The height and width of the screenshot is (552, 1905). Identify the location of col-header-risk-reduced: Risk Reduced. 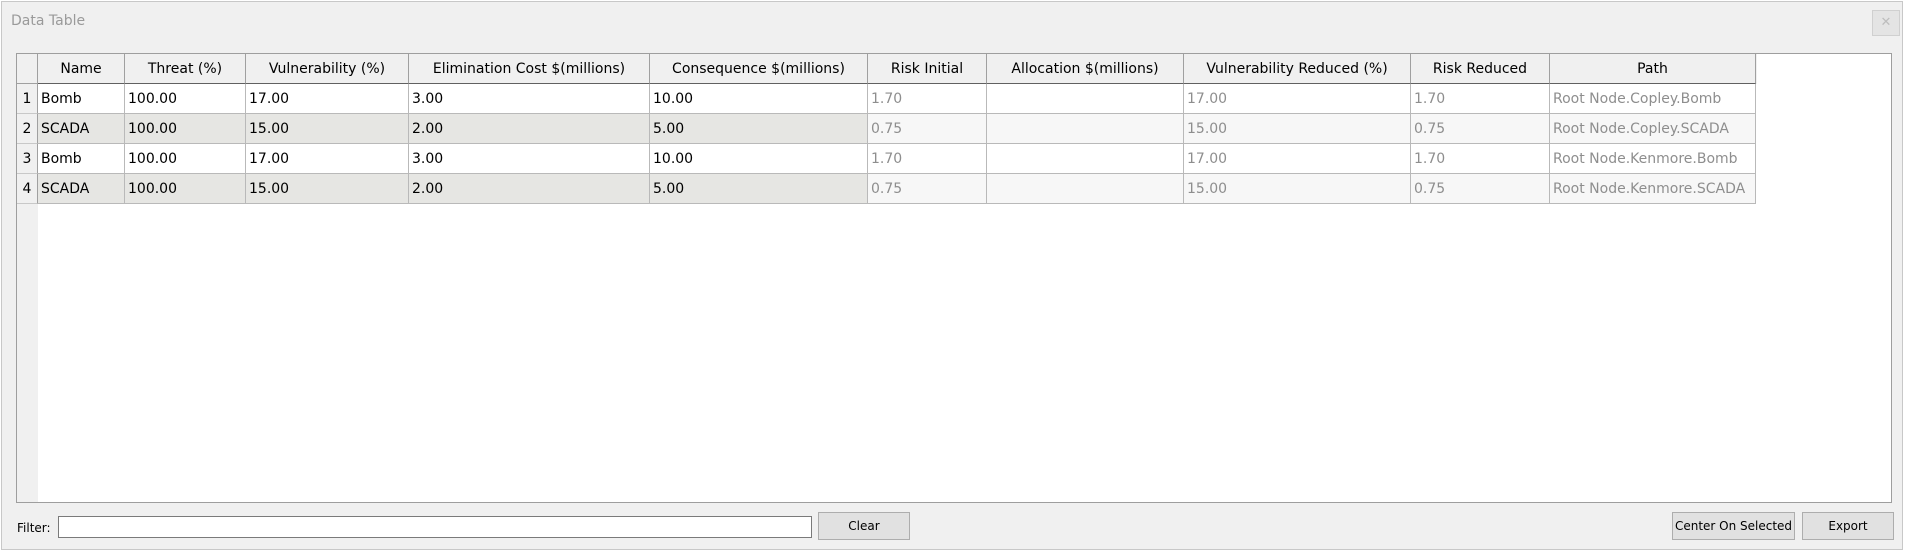
(1480, 69).